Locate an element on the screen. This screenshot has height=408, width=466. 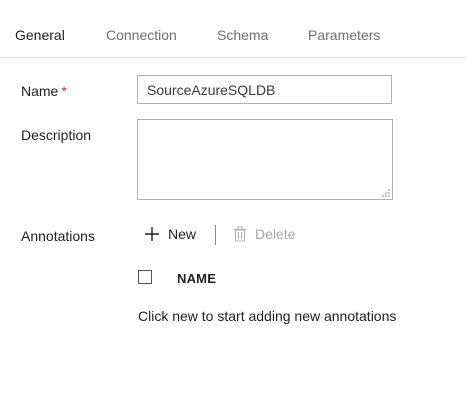
new-button-label: New is located at coordinates (182, 234).